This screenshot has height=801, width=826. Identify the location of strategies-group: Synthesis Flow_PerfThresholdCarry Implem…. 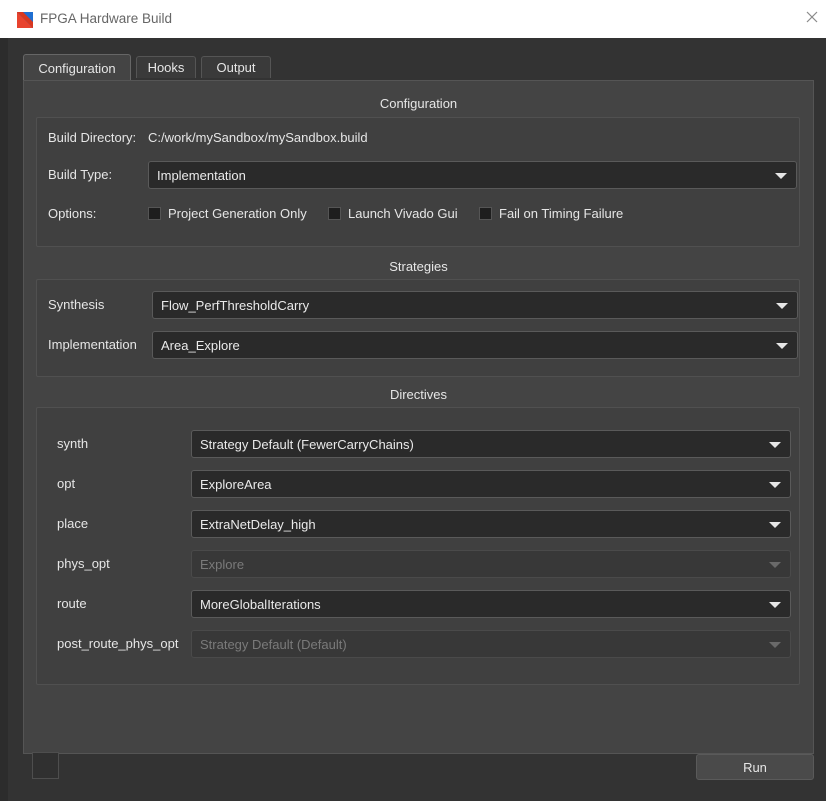
(418, 328).